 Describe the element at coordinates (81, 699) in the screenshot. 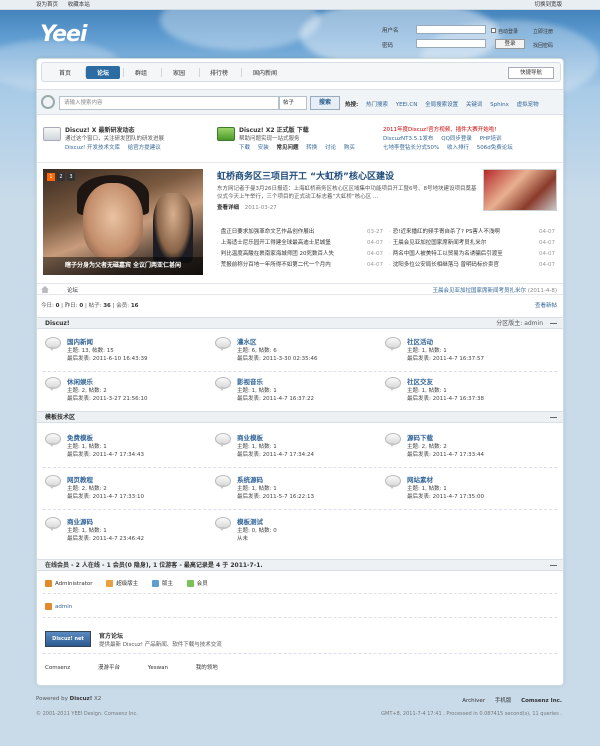

I see `discuz-link: Discuz!` at that location.